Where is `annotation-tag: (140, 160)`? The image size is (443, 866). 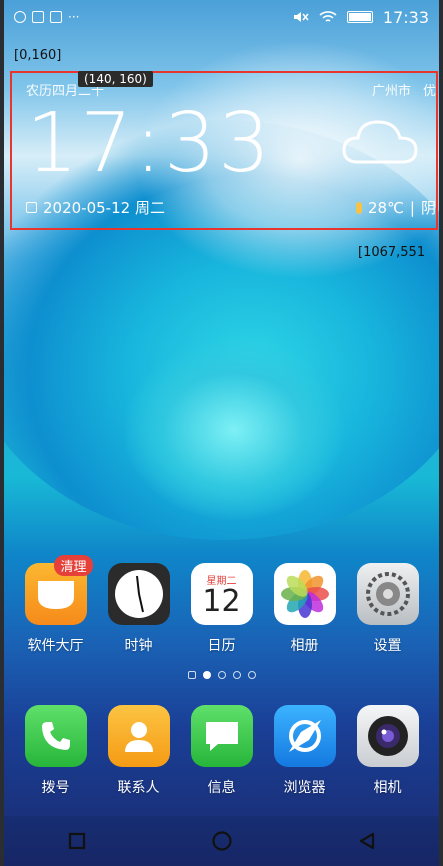 annotation-tag: (140, 160) is located at coordinates (115, 79).